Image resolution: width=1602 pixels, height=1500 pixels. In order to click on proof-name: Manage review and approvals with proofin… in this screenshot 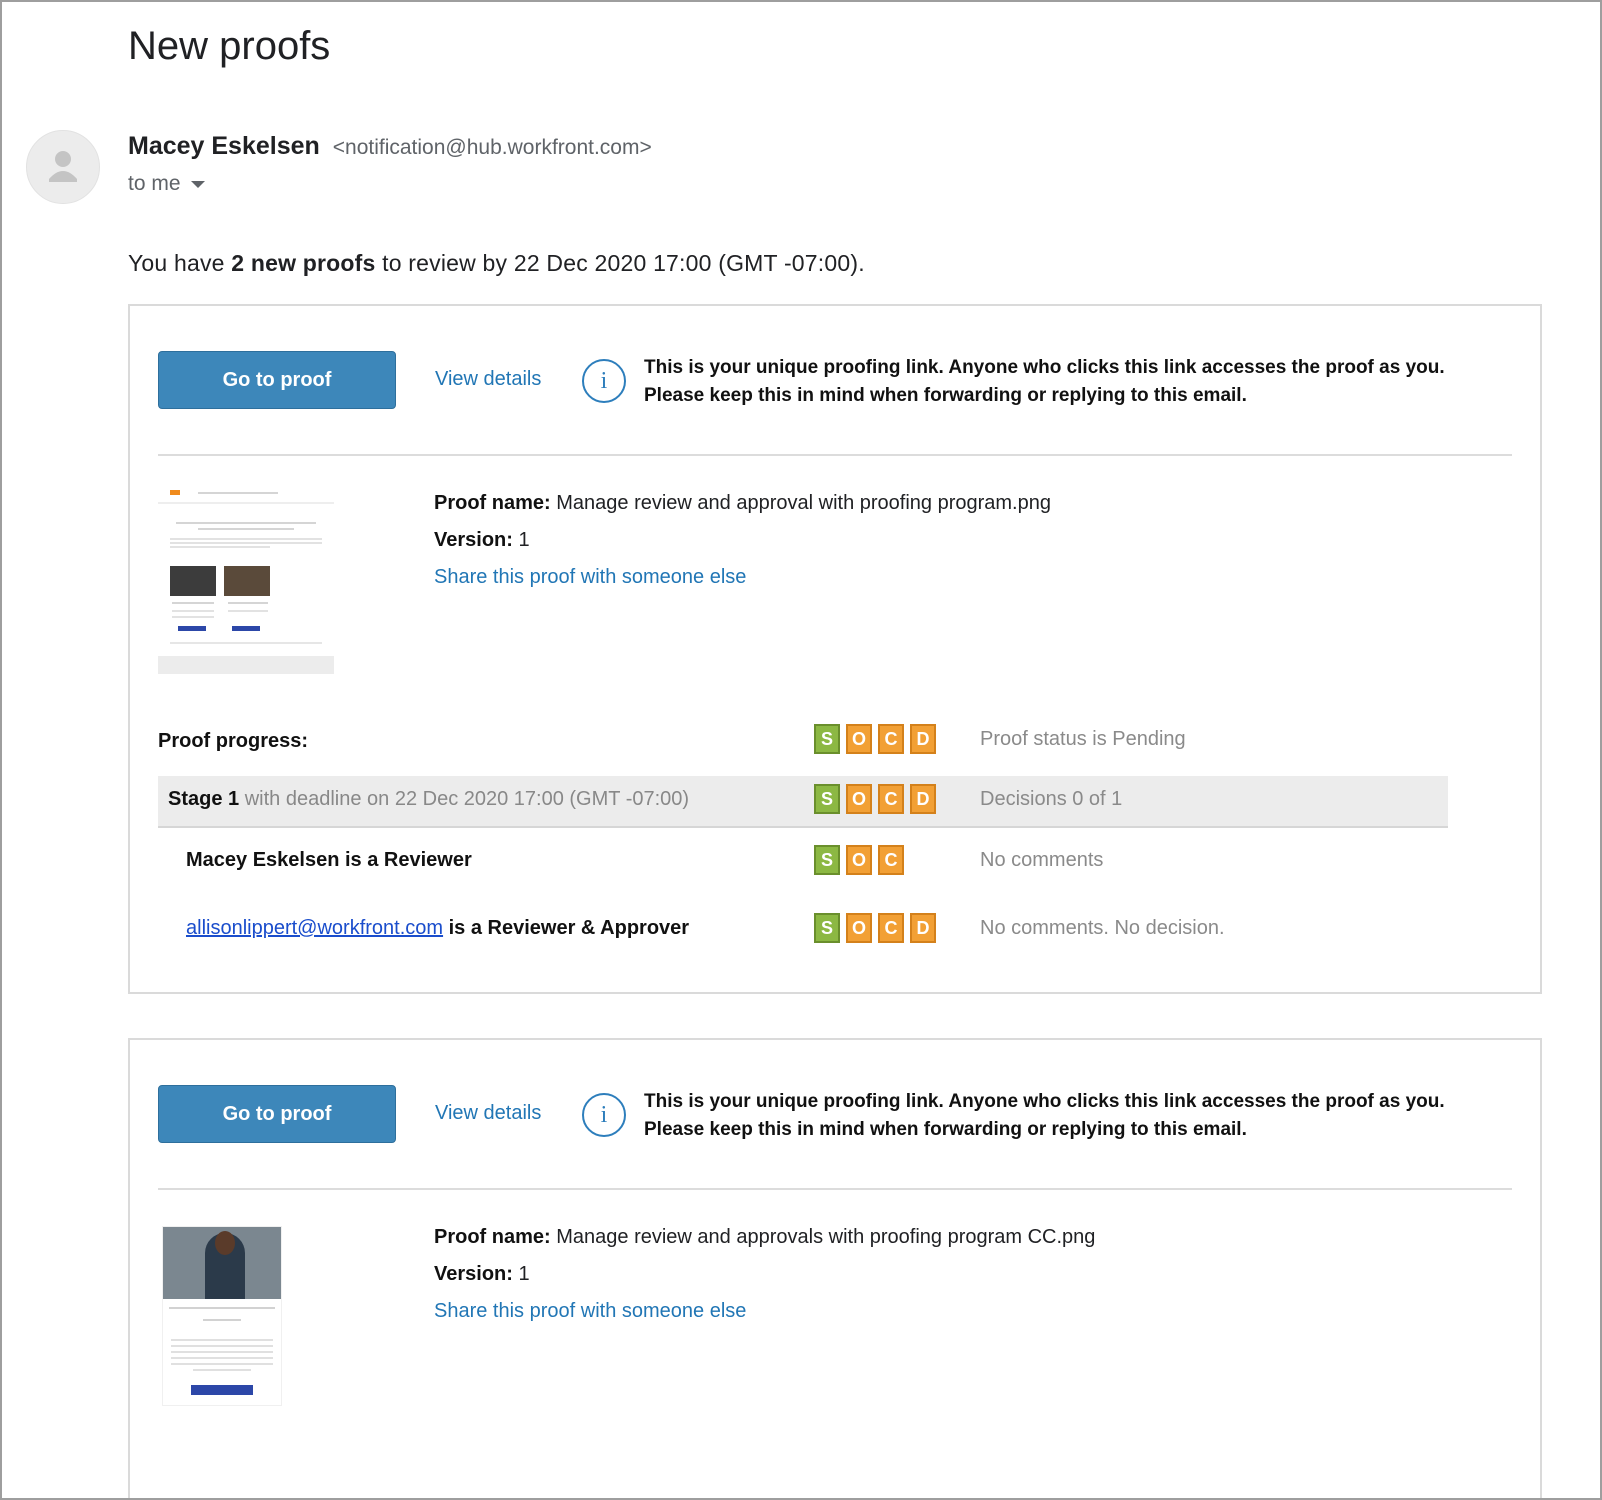, I will do `click(826, 1237)`.